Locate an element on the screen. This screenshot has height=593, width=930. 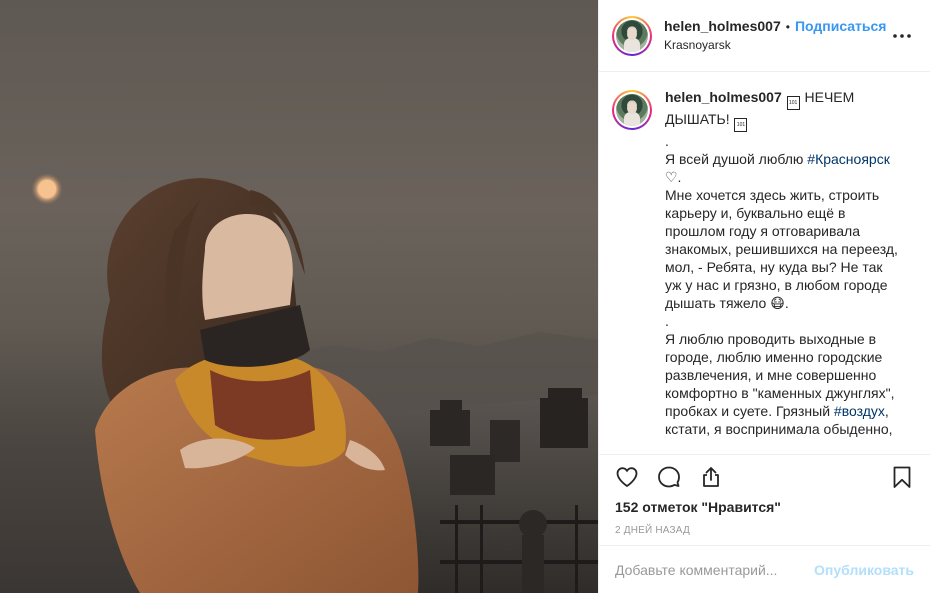
follow-button: Подписаться is located at coordinates (841, 26).